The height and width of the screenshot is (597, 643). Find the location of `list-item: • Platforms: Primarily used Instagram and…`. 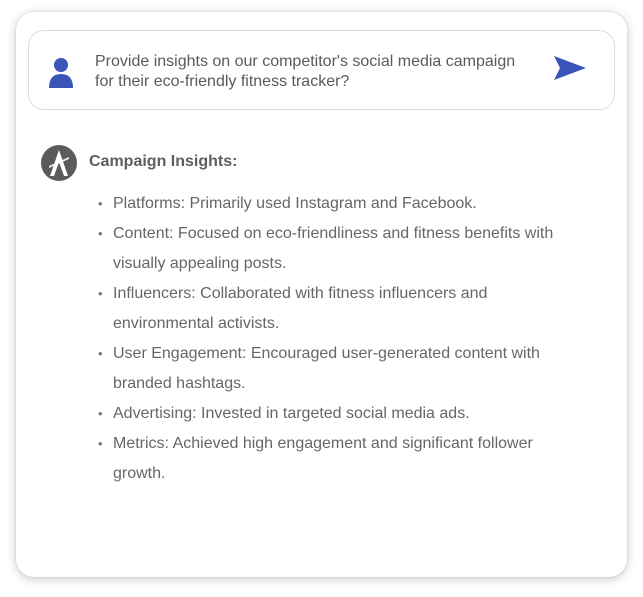

list-item: • Platforms: Primarily used Instagram and… is located at coordinates (287, 203).